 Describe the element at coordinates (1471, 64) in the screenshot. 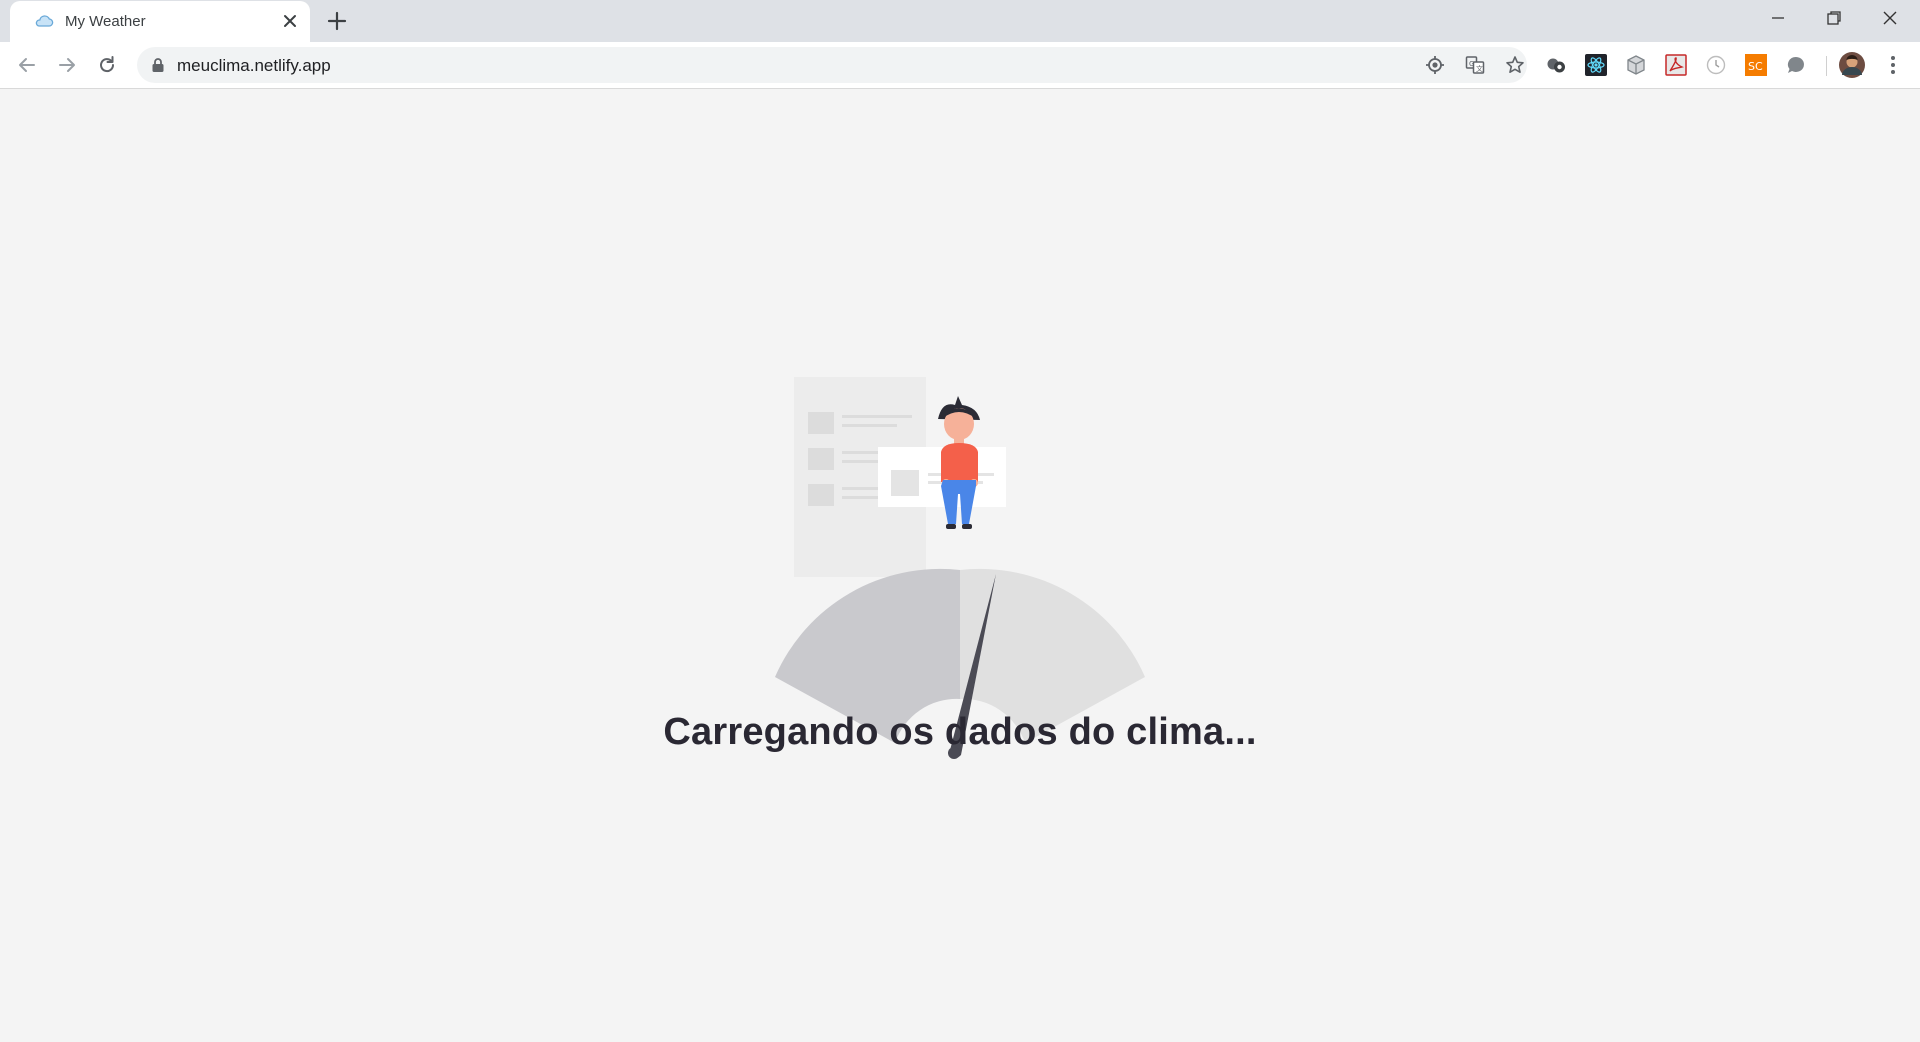

I see `svg-text: G` at that location.